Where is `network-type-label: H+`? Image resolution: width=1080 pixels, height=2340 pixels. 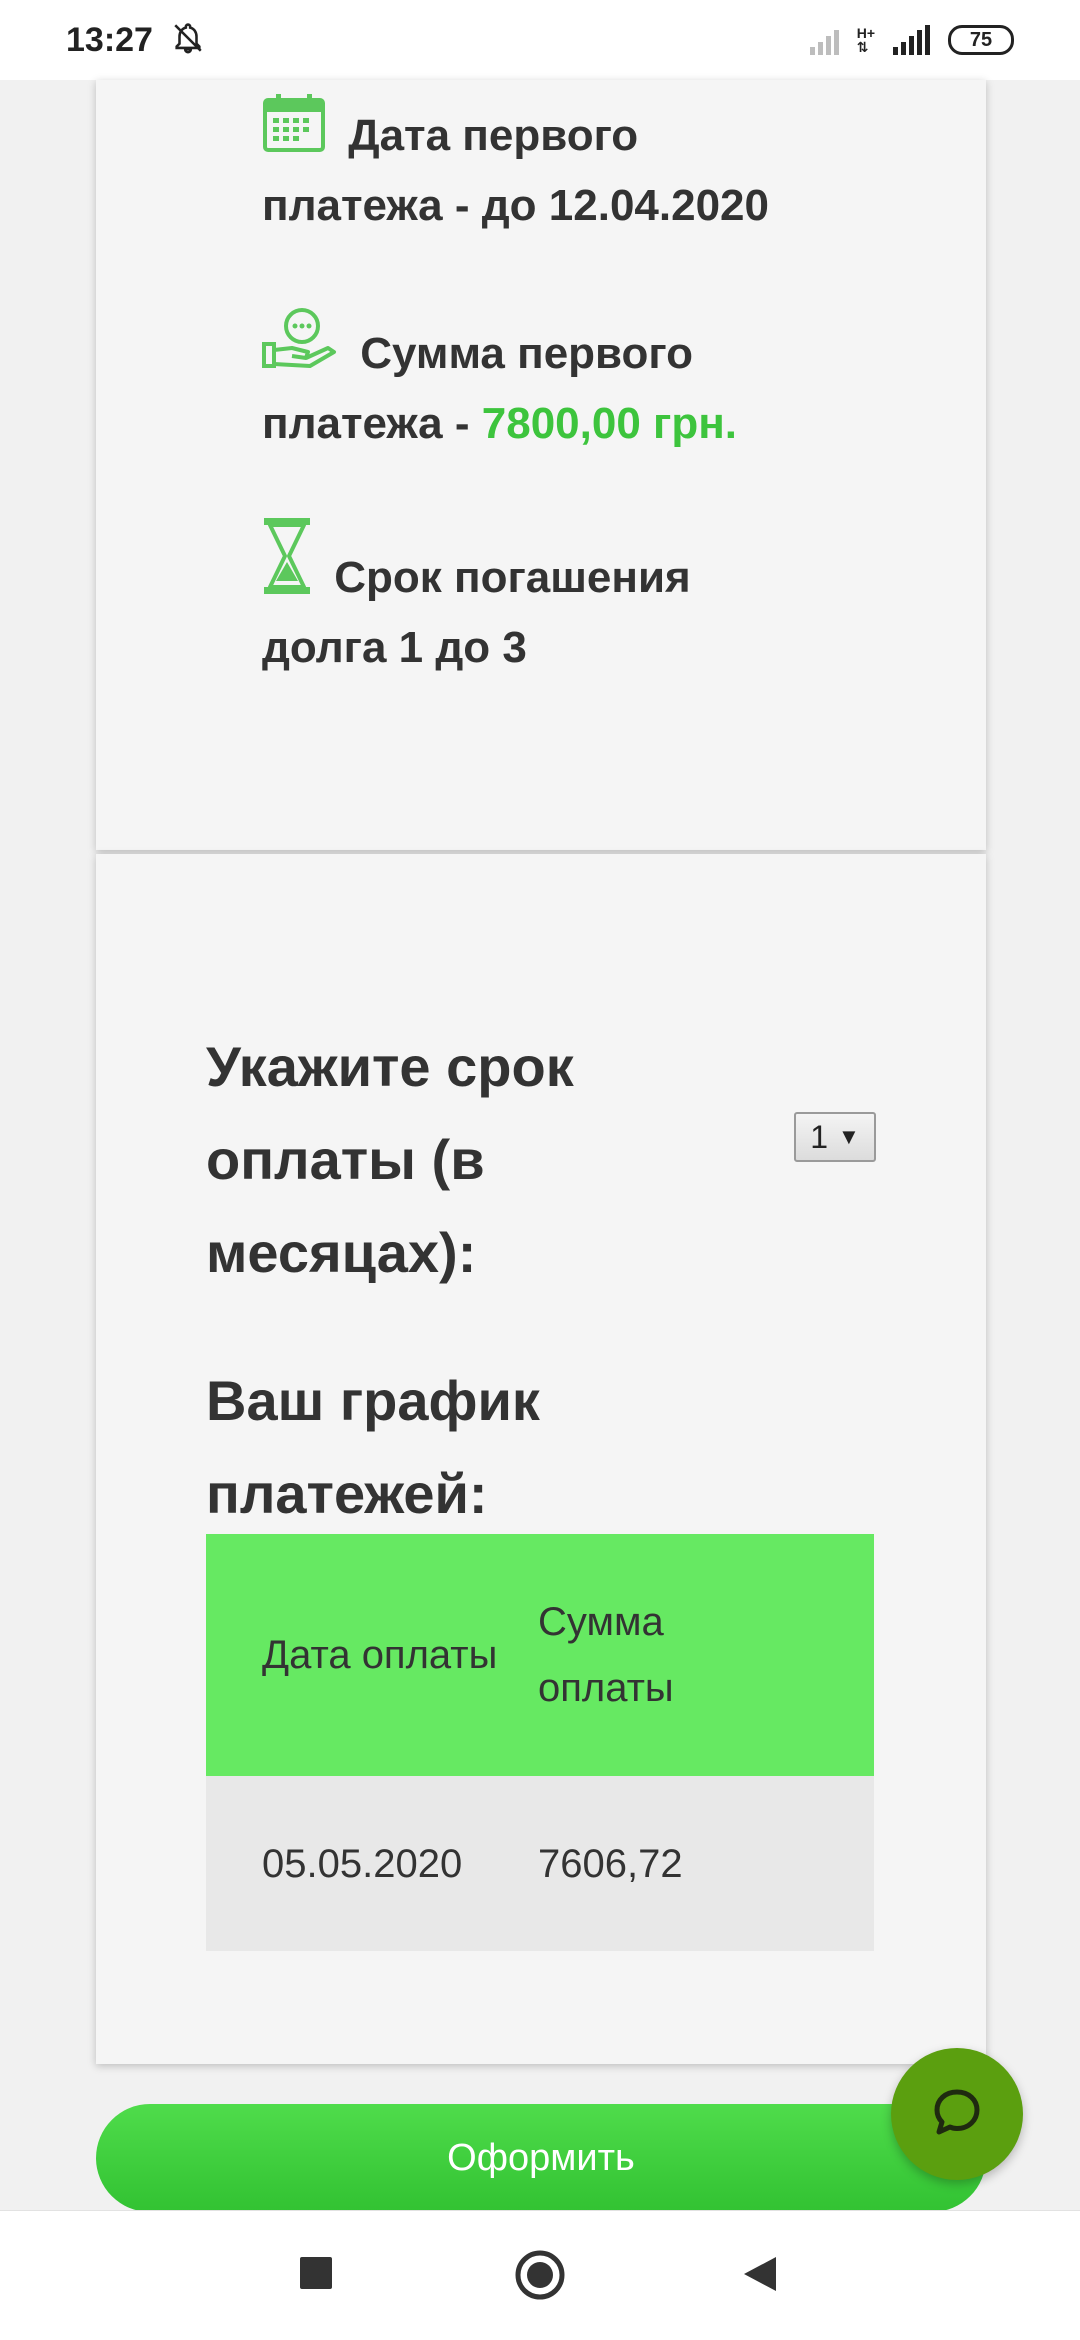
network-type-label: H+ is located at coordinates (865, 33).